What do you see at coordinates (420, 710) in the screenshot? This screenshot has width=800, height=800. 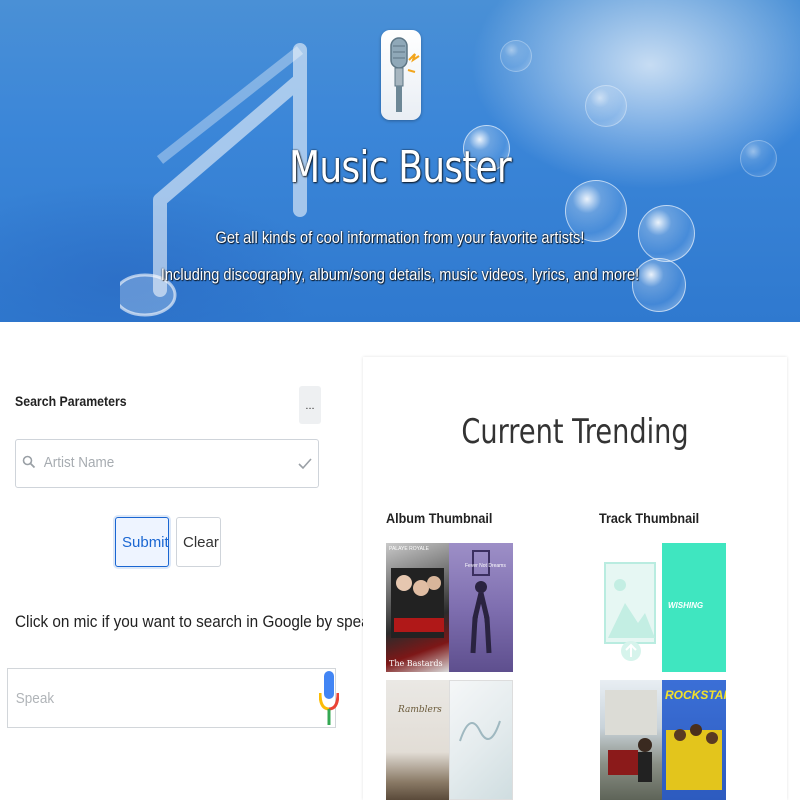 I see `album-cover-text: Ramblers` at bounding box center [420, 710].